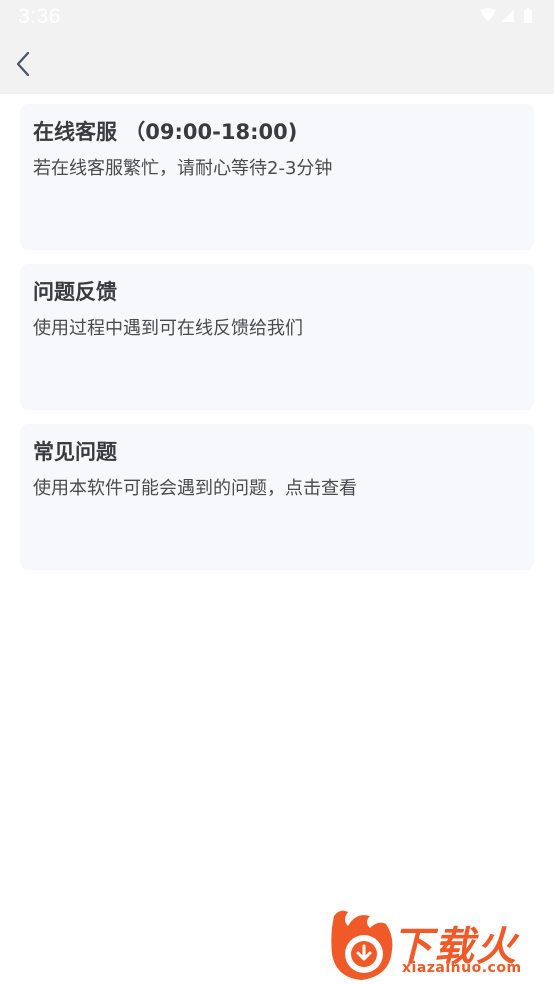  What do you see at coordinates (39, 16) in the screenshot?
I see `status-time: 3:36` at bounding box center [39, 16].